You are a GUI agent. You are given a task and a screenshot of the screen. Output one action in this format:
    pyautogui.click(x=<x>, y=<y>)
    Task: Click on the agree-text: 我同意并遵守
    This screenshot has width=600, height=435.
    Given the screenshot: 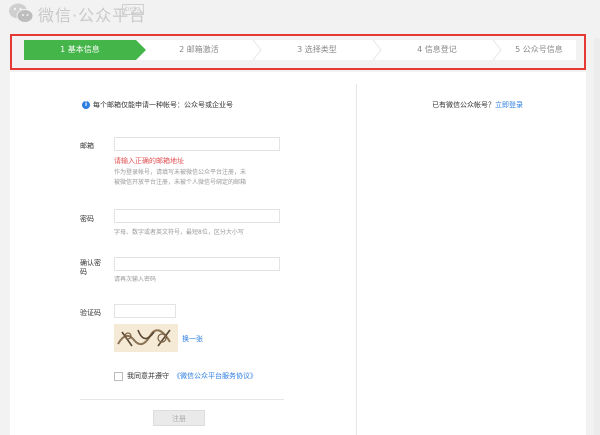 What is the action you would take?
    pyautogui.click(x=148, y=376)
    